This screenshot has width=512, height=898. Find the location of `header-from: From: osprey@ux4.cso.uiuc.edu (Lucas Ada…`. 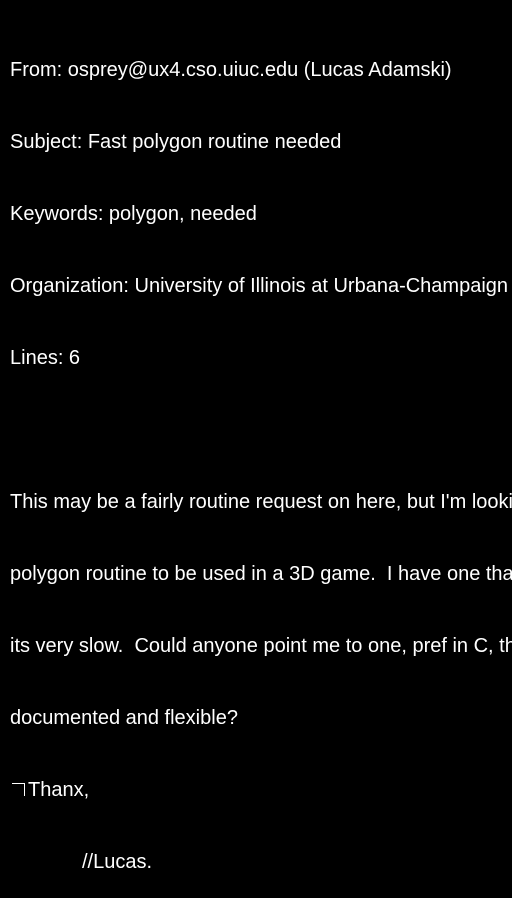

header-from: From: osprey@ux4.cso.uiuc.edu (Lucas Ada… is located at coordinates (231, 70).